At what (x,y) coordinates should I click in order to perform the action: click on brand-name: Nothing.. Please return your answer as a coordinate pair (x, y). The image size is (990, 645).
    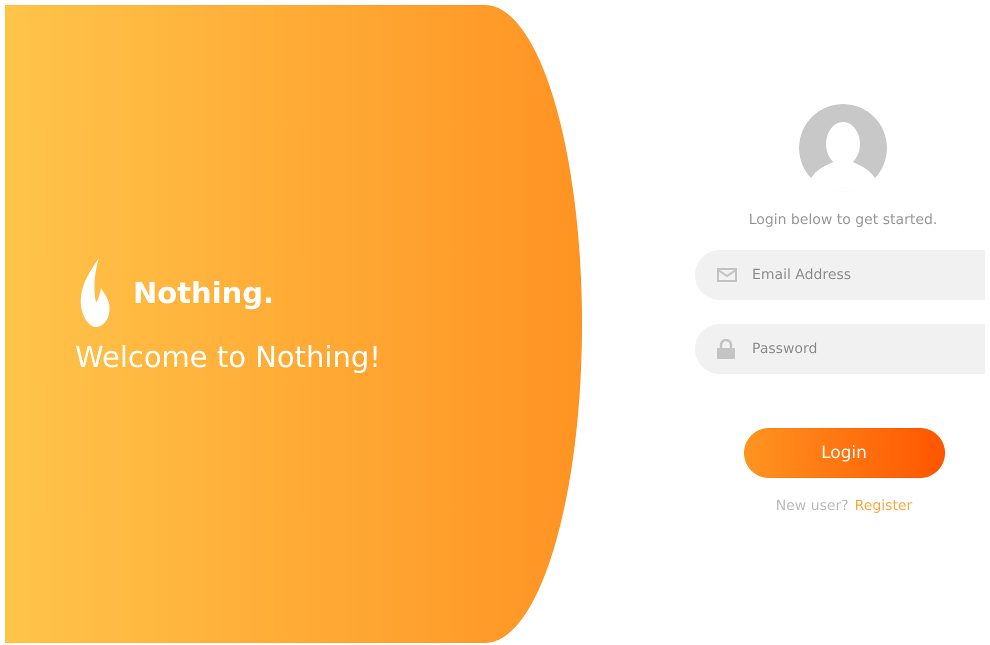
    Looking at the image, I should click on (203, 293).